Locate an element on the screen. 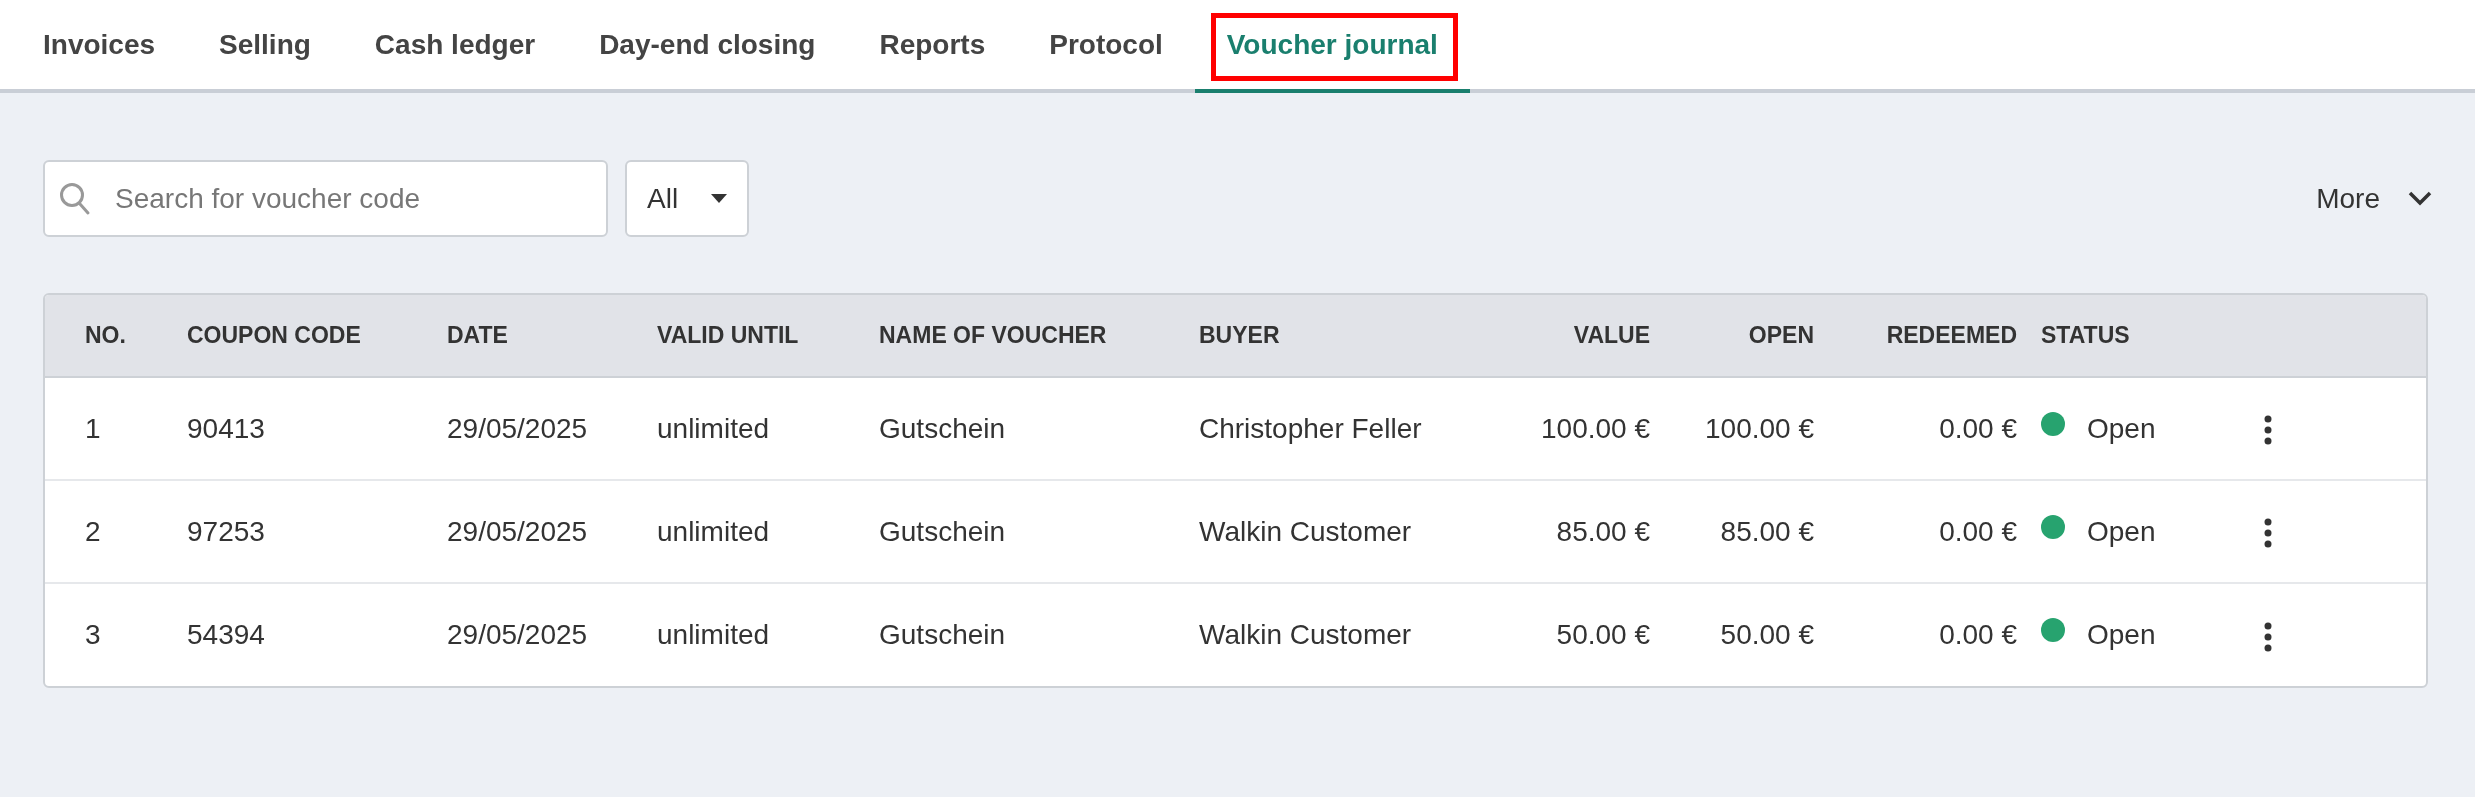 This screenshot has width=2475, height=797. column-header: REDEEMED is located at coordinates (1927, 336).